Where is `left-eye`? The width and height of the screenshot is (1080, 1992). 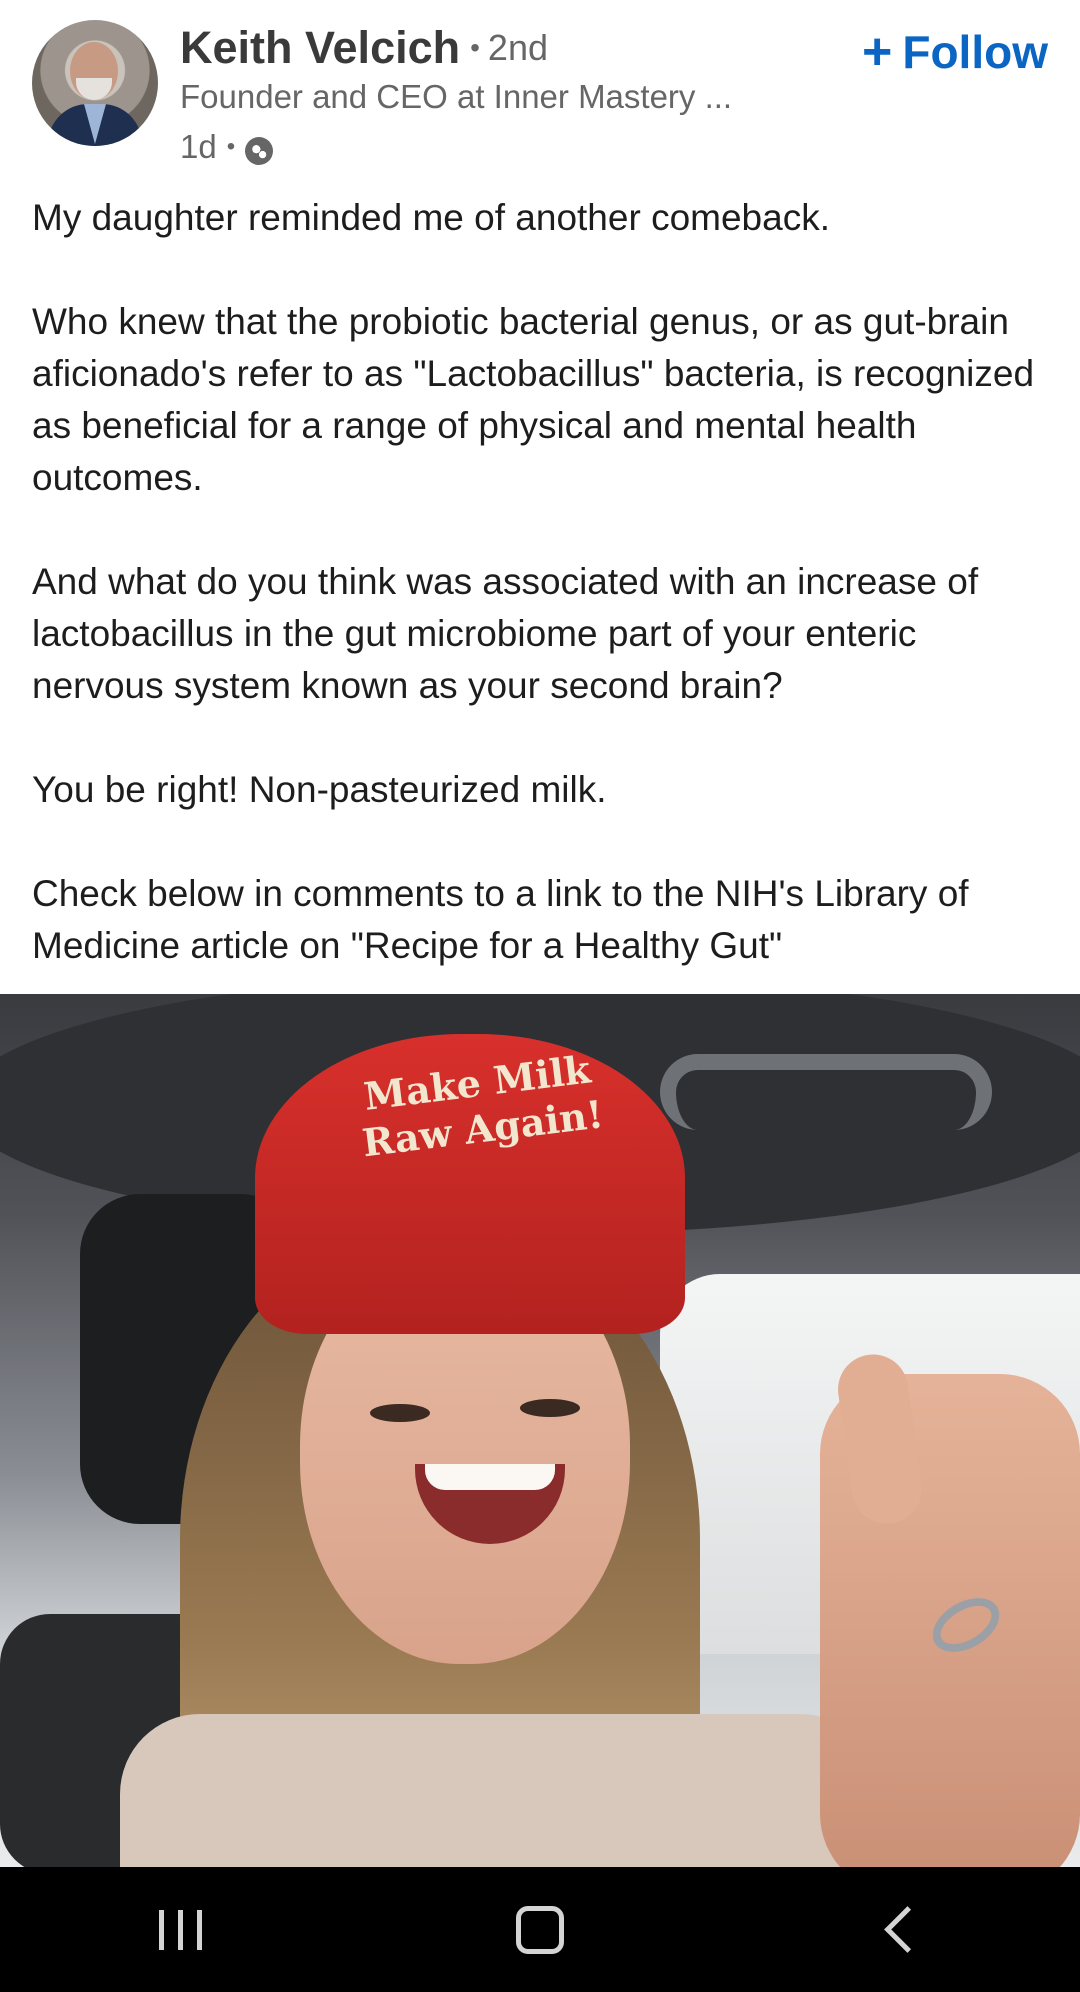
left-eye is located at coordinates (400, 1413).